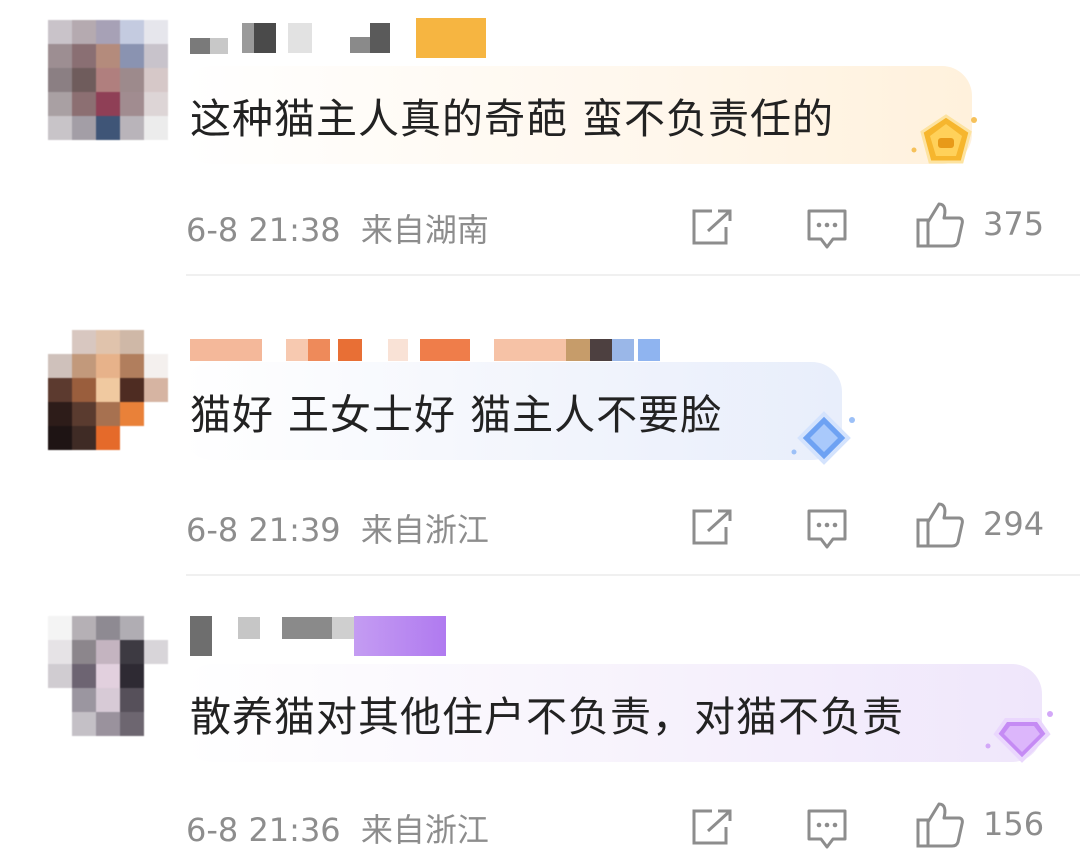  Describe the element at coordinates (263, 530) in the screenshot. I see `comment-time: 6-8 21:39` at that location.